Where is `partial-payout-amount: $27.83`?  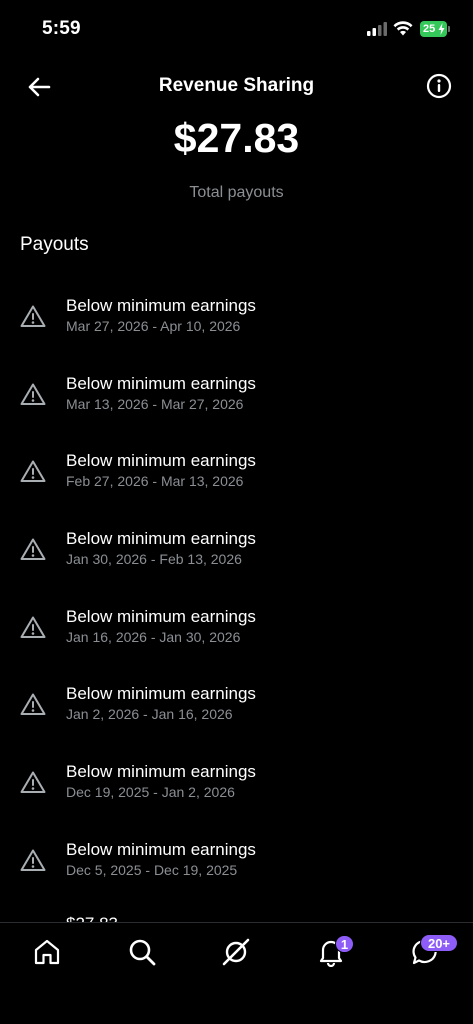 partial-payout-amount: $27.83 is located at coordinates (92, 918).